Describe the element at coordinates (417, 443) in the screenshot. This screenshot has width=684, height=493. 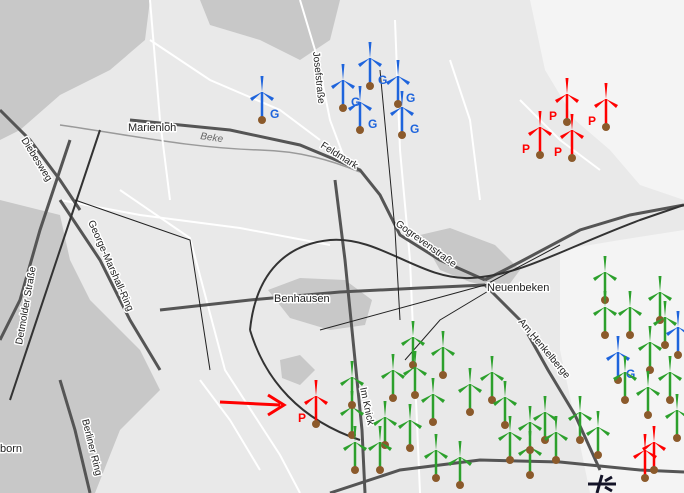
I see `map-overlay` at that location.